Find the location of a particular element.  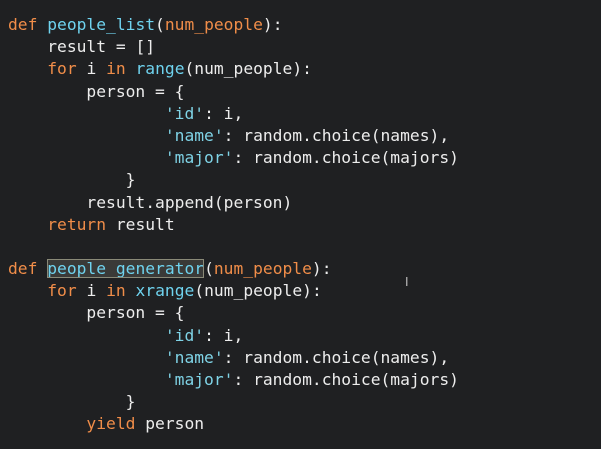

code-line: result = [] is located at coordinates (233, 47).